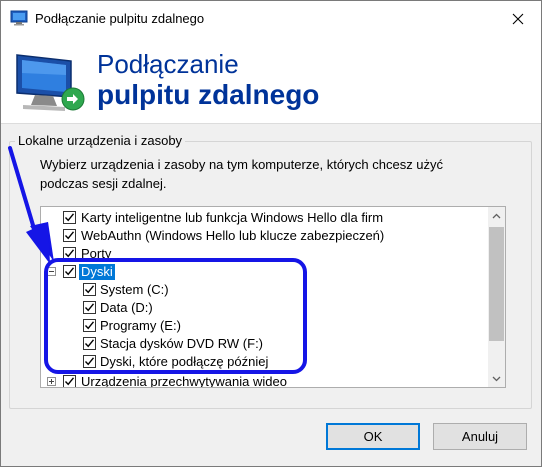 This screenshot has width=542, height=467. What do you see at coordinates (134, 289) in the screenshot?
I see `tree-item-label: System (C:)` at bounding box center [134, 289].